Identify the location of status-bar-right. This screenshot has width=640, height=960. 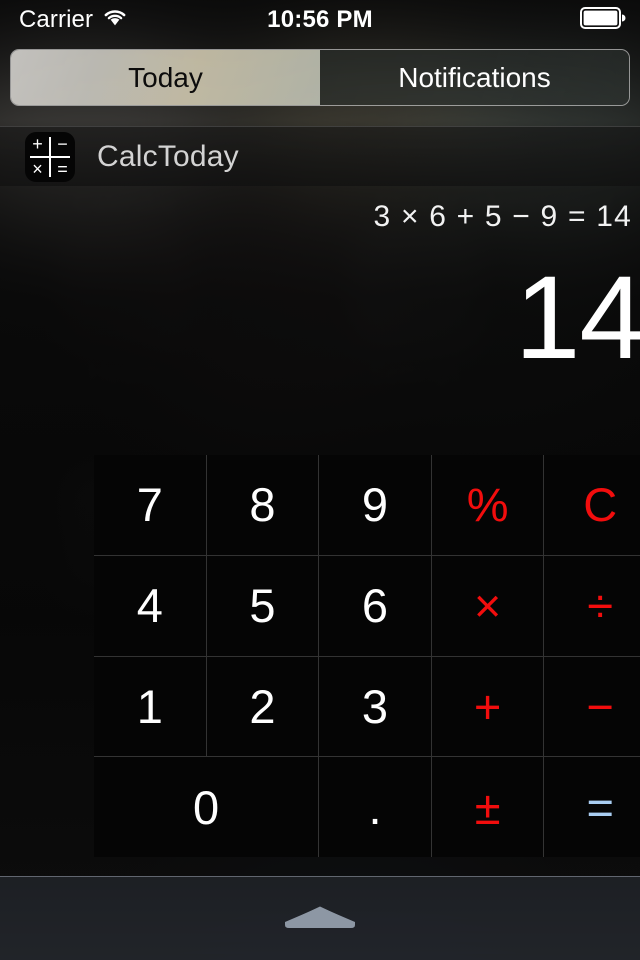
(603, 20).